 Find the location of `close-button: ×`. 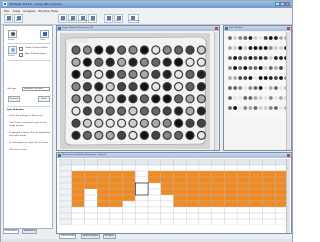

close-button: × is located at coordinates (287, 4).